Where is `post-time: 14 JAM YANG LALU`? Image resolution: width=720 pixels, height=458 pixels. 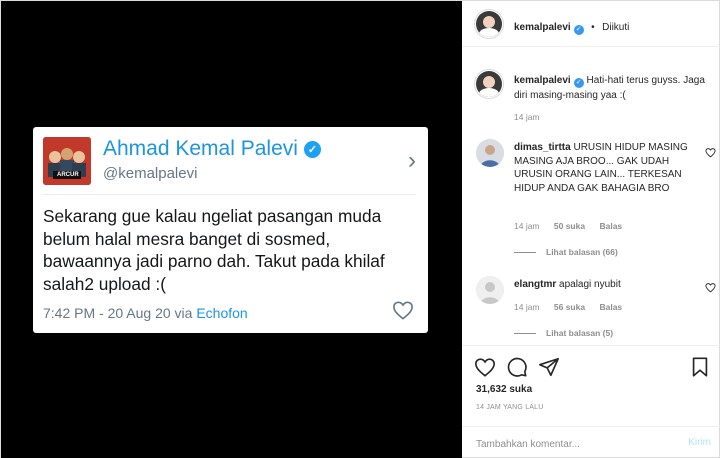
post-time: 14 JAM YANG LALU is located at coordinates (510, 407).